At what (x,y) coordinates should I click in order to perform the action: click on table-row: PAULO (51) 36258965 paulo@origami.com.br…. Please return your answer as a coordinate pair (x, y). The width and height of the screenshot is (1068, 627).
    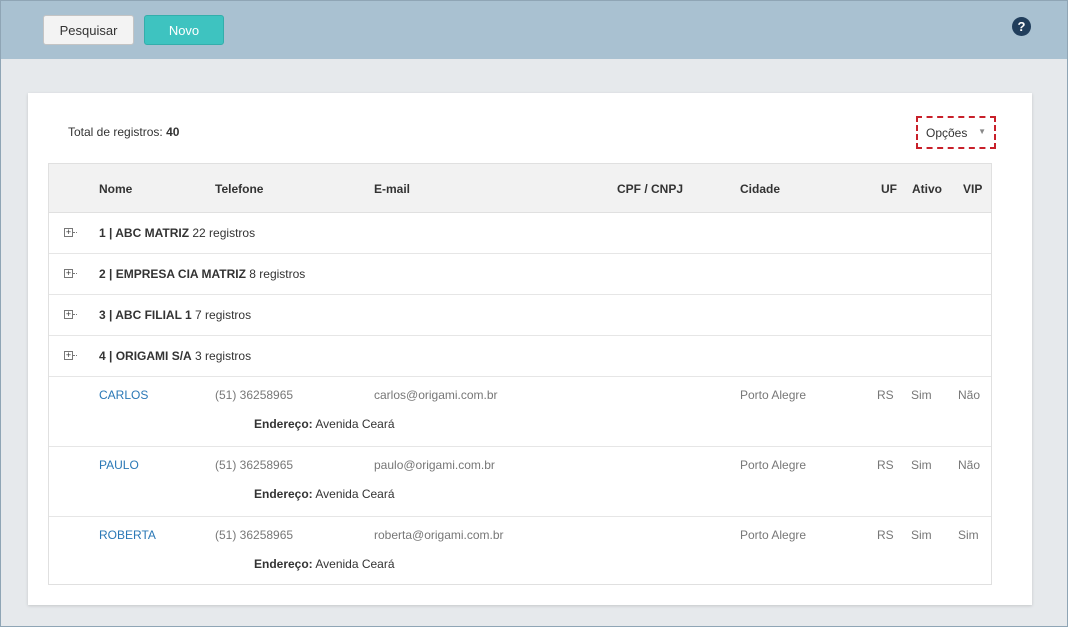
    Looking at the image, I should click on (520, 481).